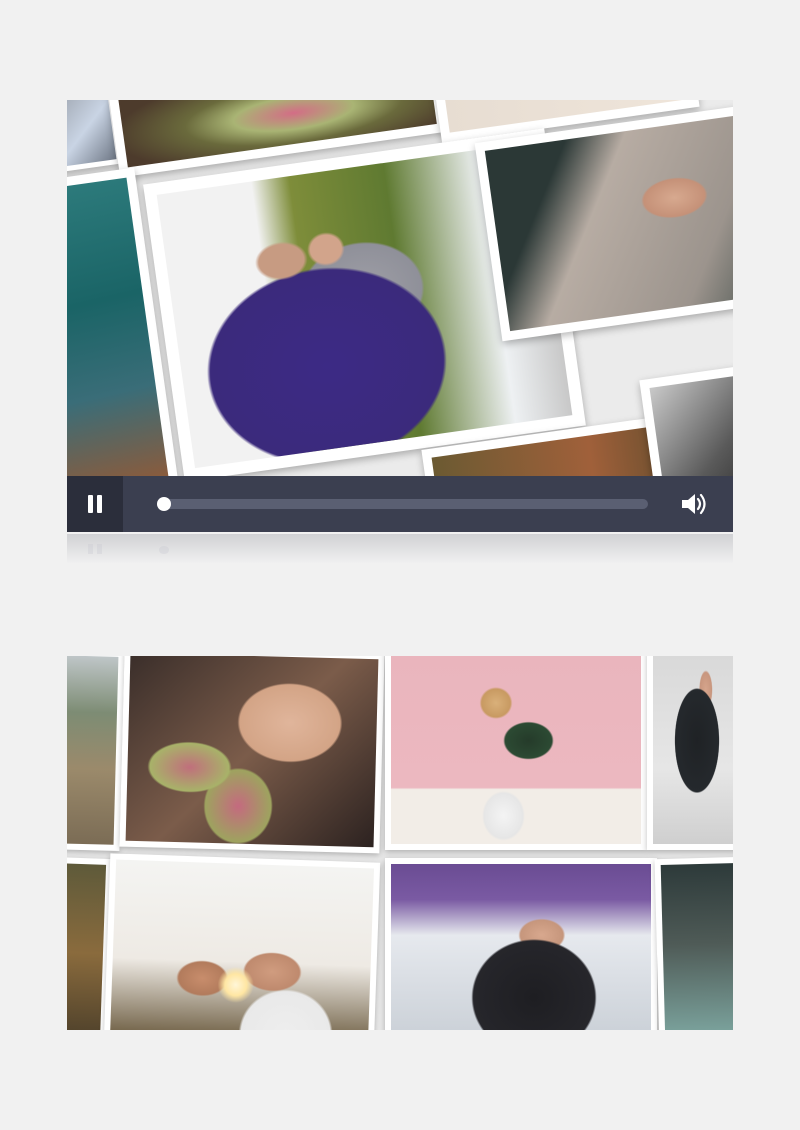 Image resolution: width=800 pixels, height=1130 pixels. What do you see at coordinates (521, 947) in the screenshot?
I see `woman-in-leather-jacket-photo` at bounding box center [521, 947].